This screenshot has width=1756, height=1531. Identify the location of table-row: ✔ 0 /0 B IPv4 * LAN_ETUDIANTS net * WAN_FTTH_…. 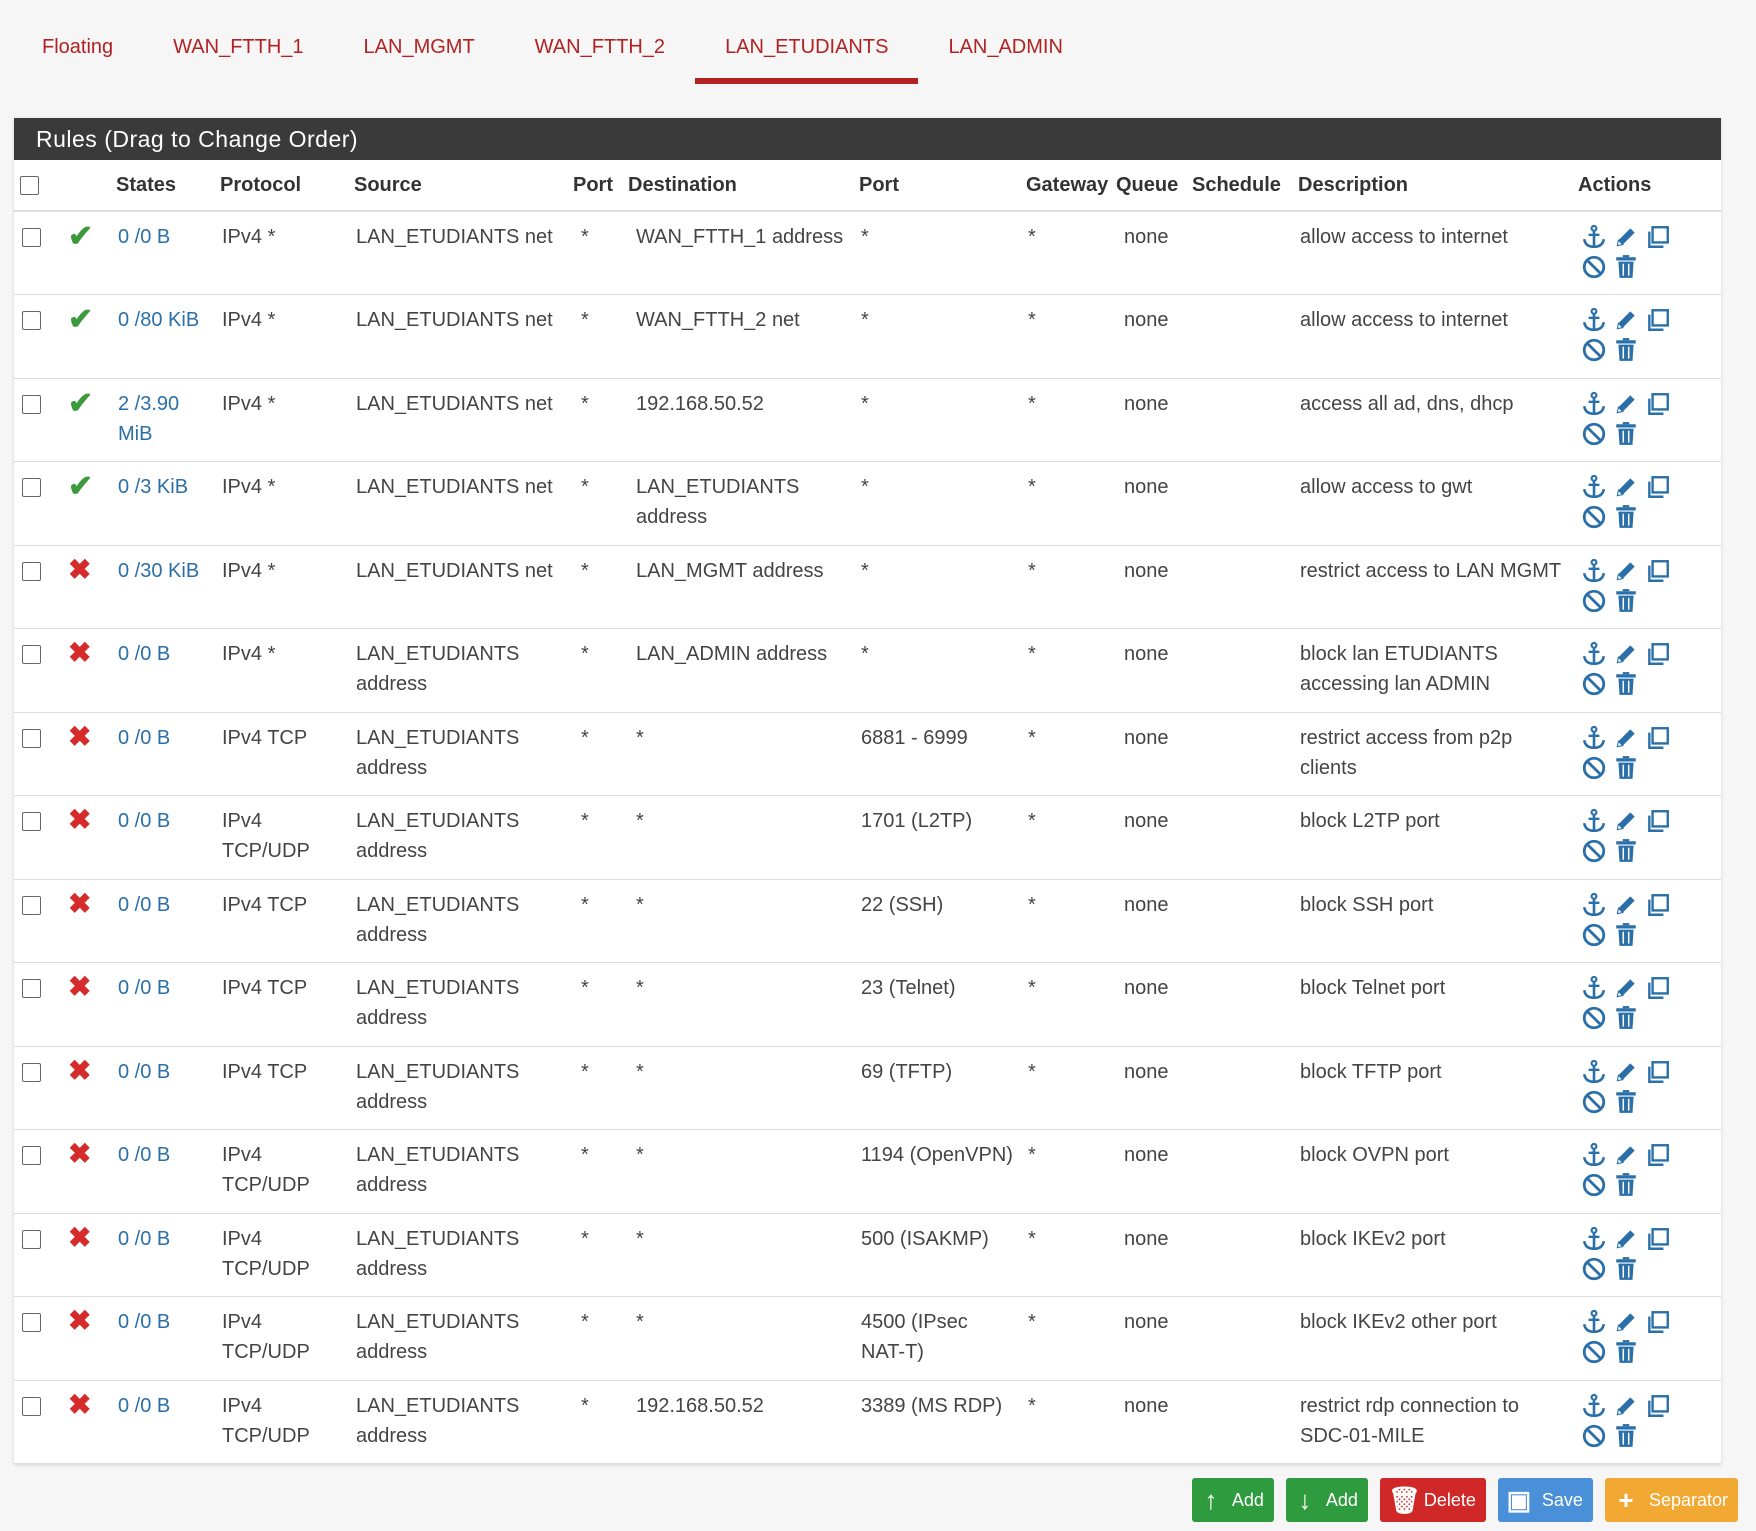
(867, 253).